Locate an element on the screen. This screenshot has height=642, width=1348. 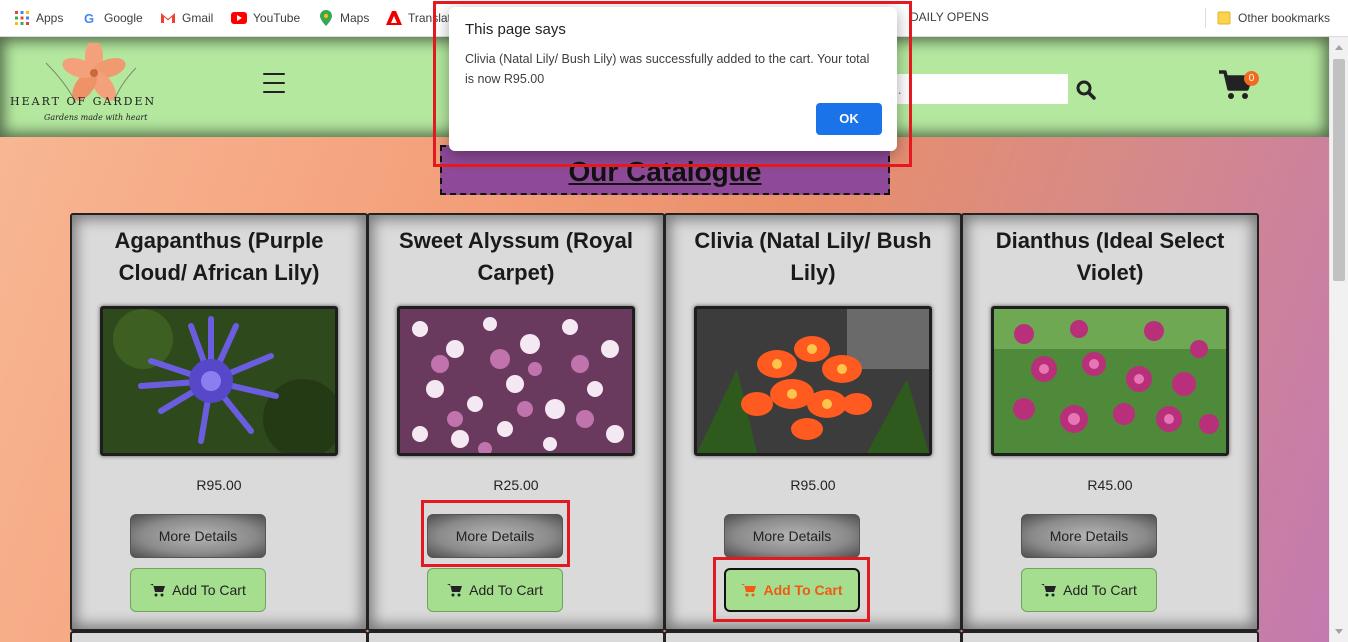
other-bookmarks: Other bookmarks is located at coordinates (1273, 18).